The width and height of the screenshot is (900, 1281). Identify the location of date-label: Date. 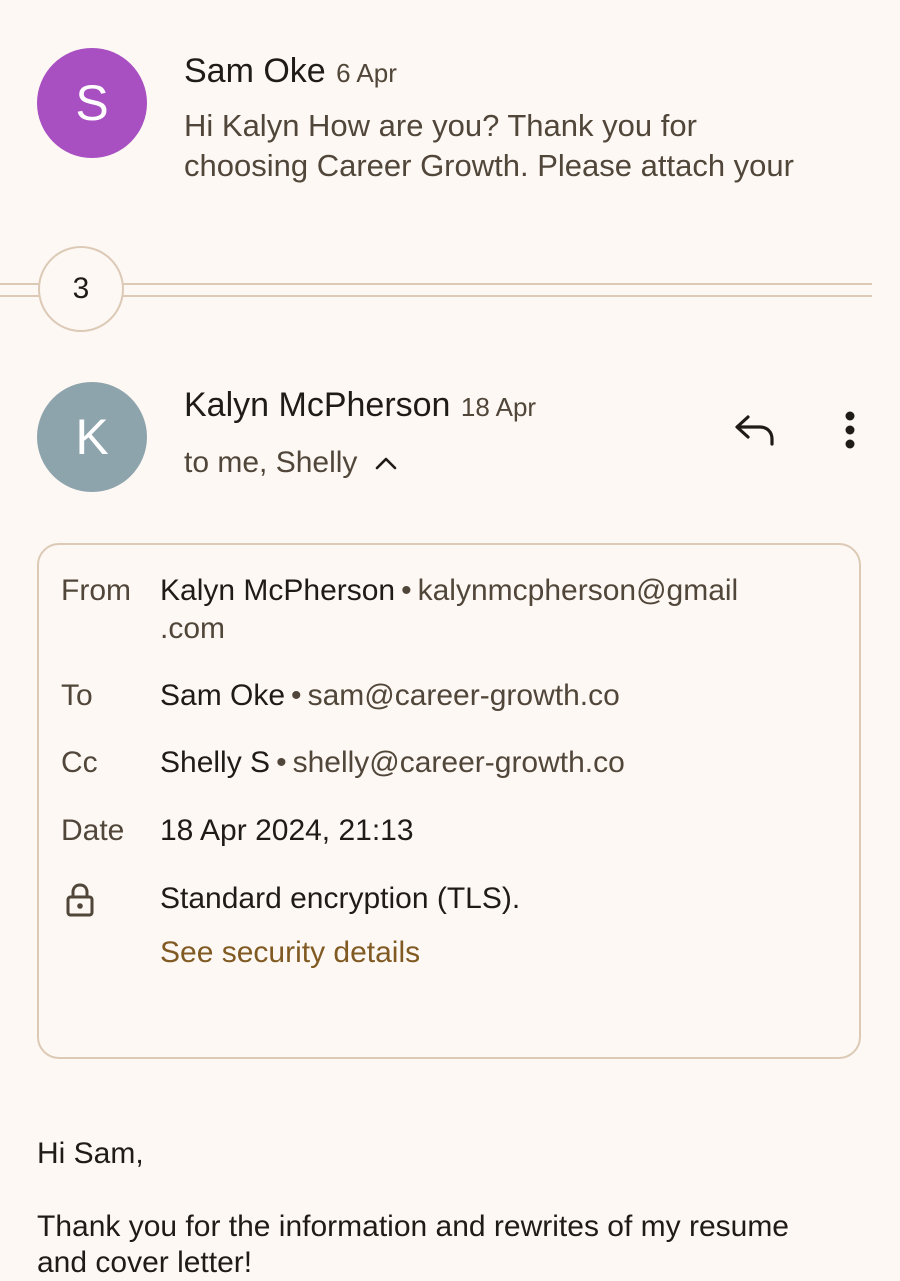
(93, 830).